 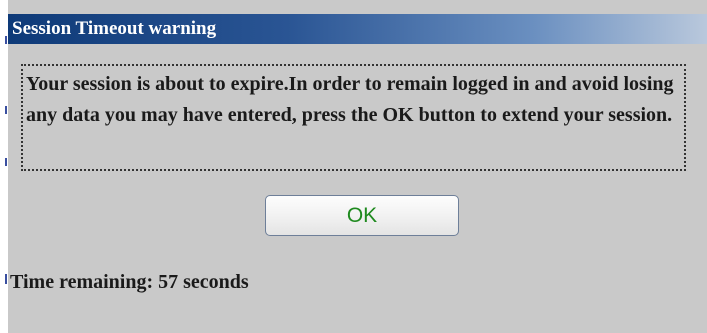 What do you see at coordinates (362, 215) in the screenshot?
I see `ok-button: OK` at bounding box center [362, 215].